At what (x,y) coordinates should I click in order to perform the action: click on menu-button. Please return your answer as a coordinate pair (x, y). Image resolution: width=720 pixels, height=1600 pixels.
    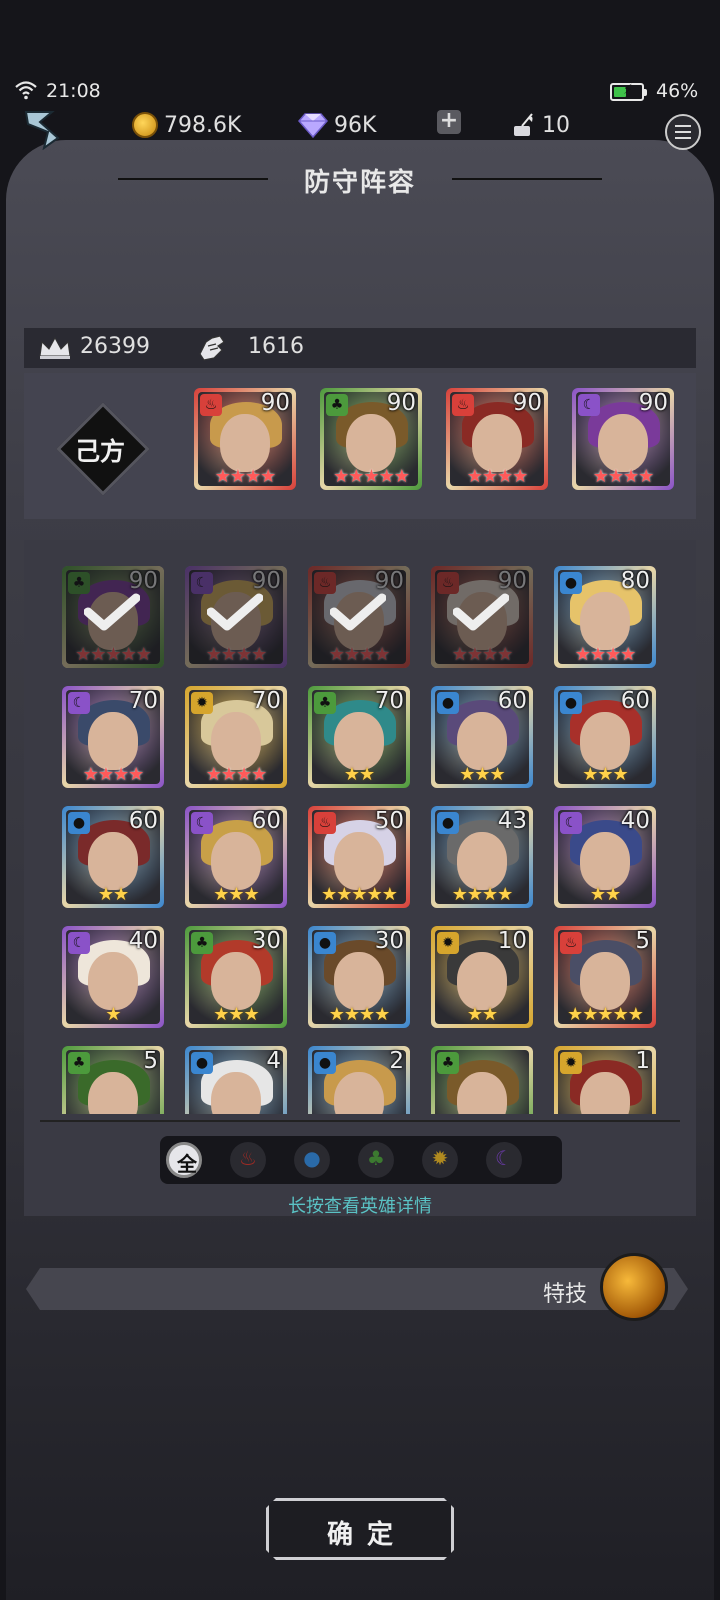
    Looking at the image, I should click on (683, 132).